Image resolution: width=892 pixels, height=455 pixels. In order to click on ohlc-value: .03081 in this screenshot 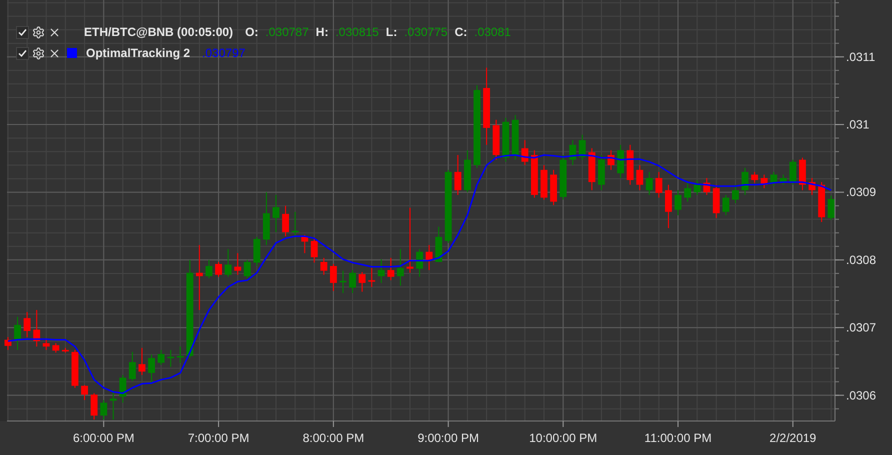, I will do `click(492, 32)`.